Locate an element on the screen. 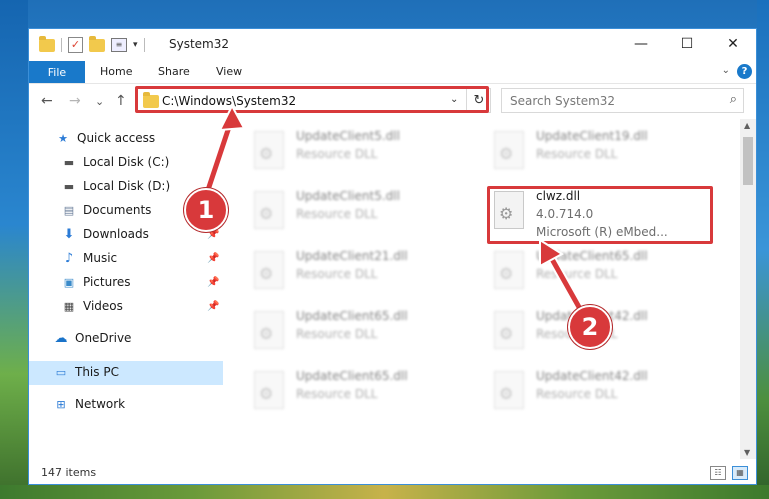 The image size is (769, 499). step-badge-1: 1 is located at coordinates (206, 210).